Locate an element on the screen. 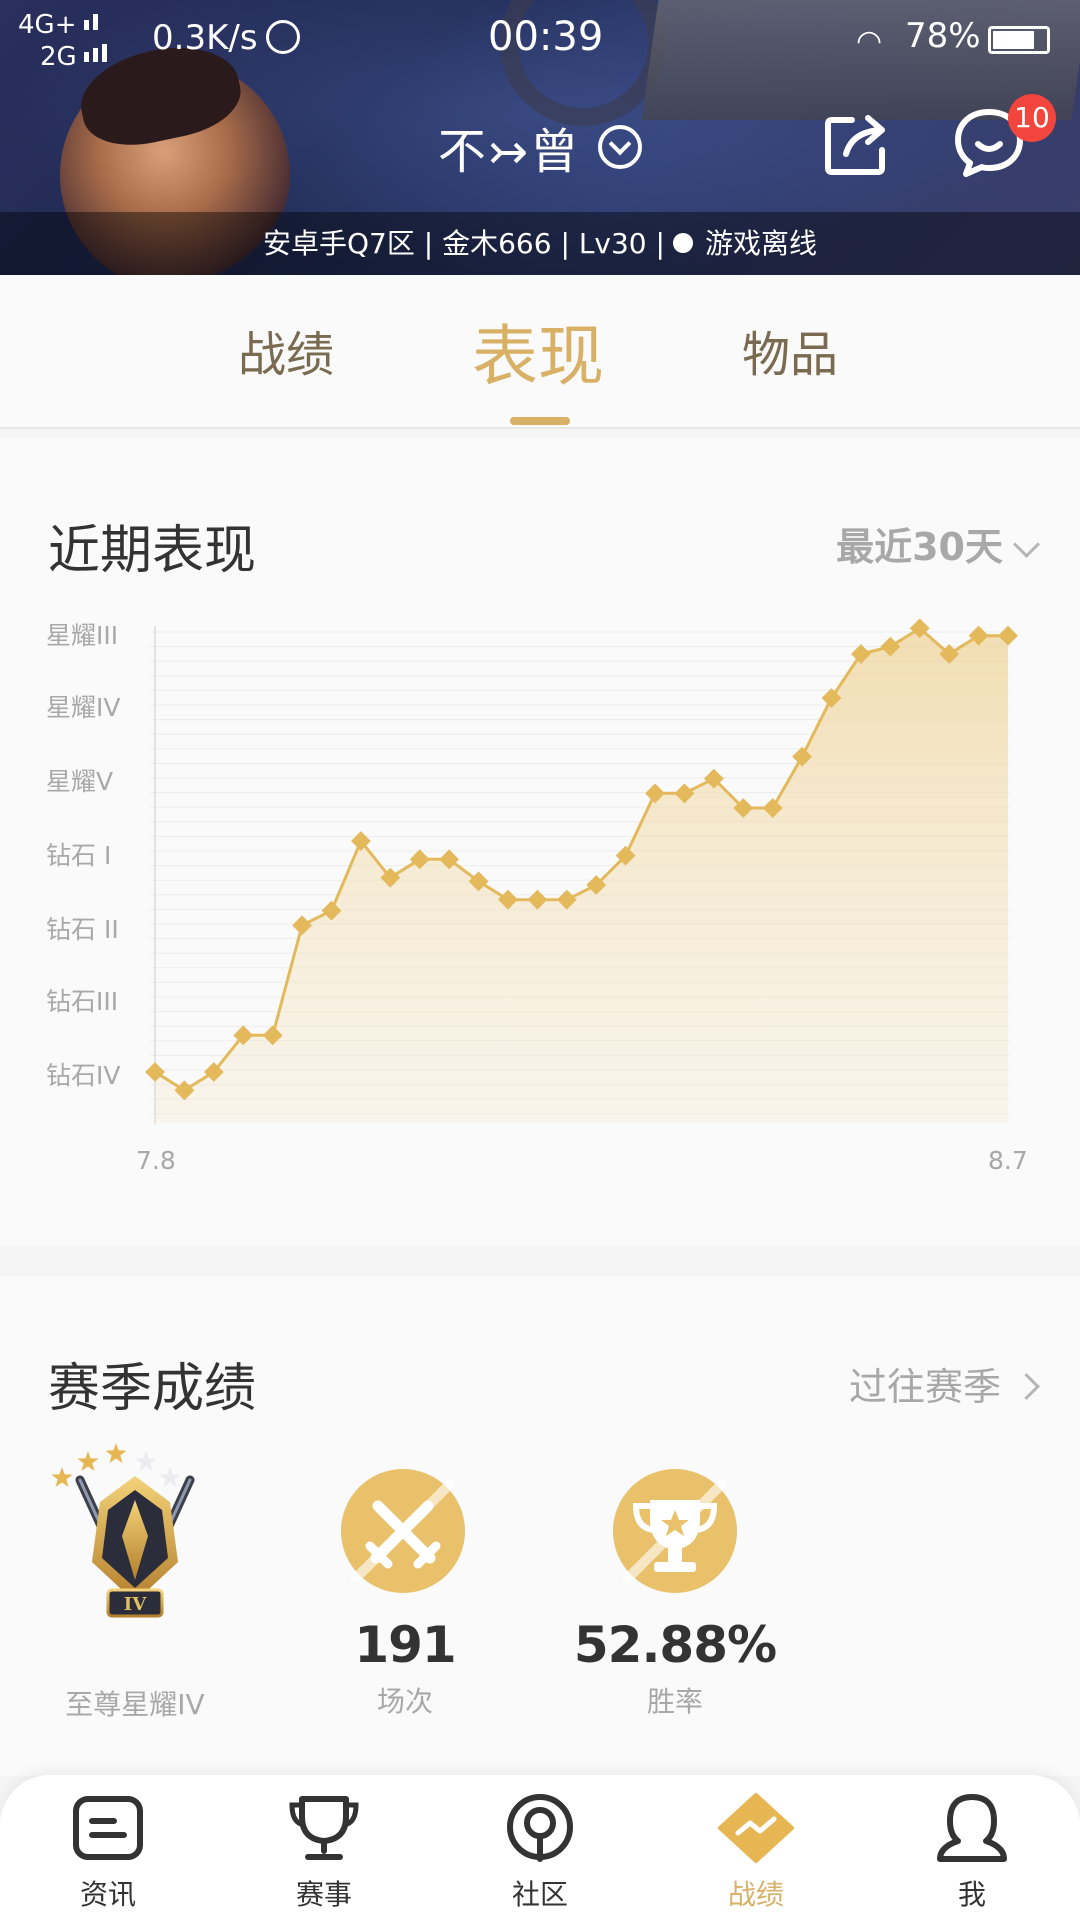  nav-me-label: 我 is located at coordinates (971, 1894).